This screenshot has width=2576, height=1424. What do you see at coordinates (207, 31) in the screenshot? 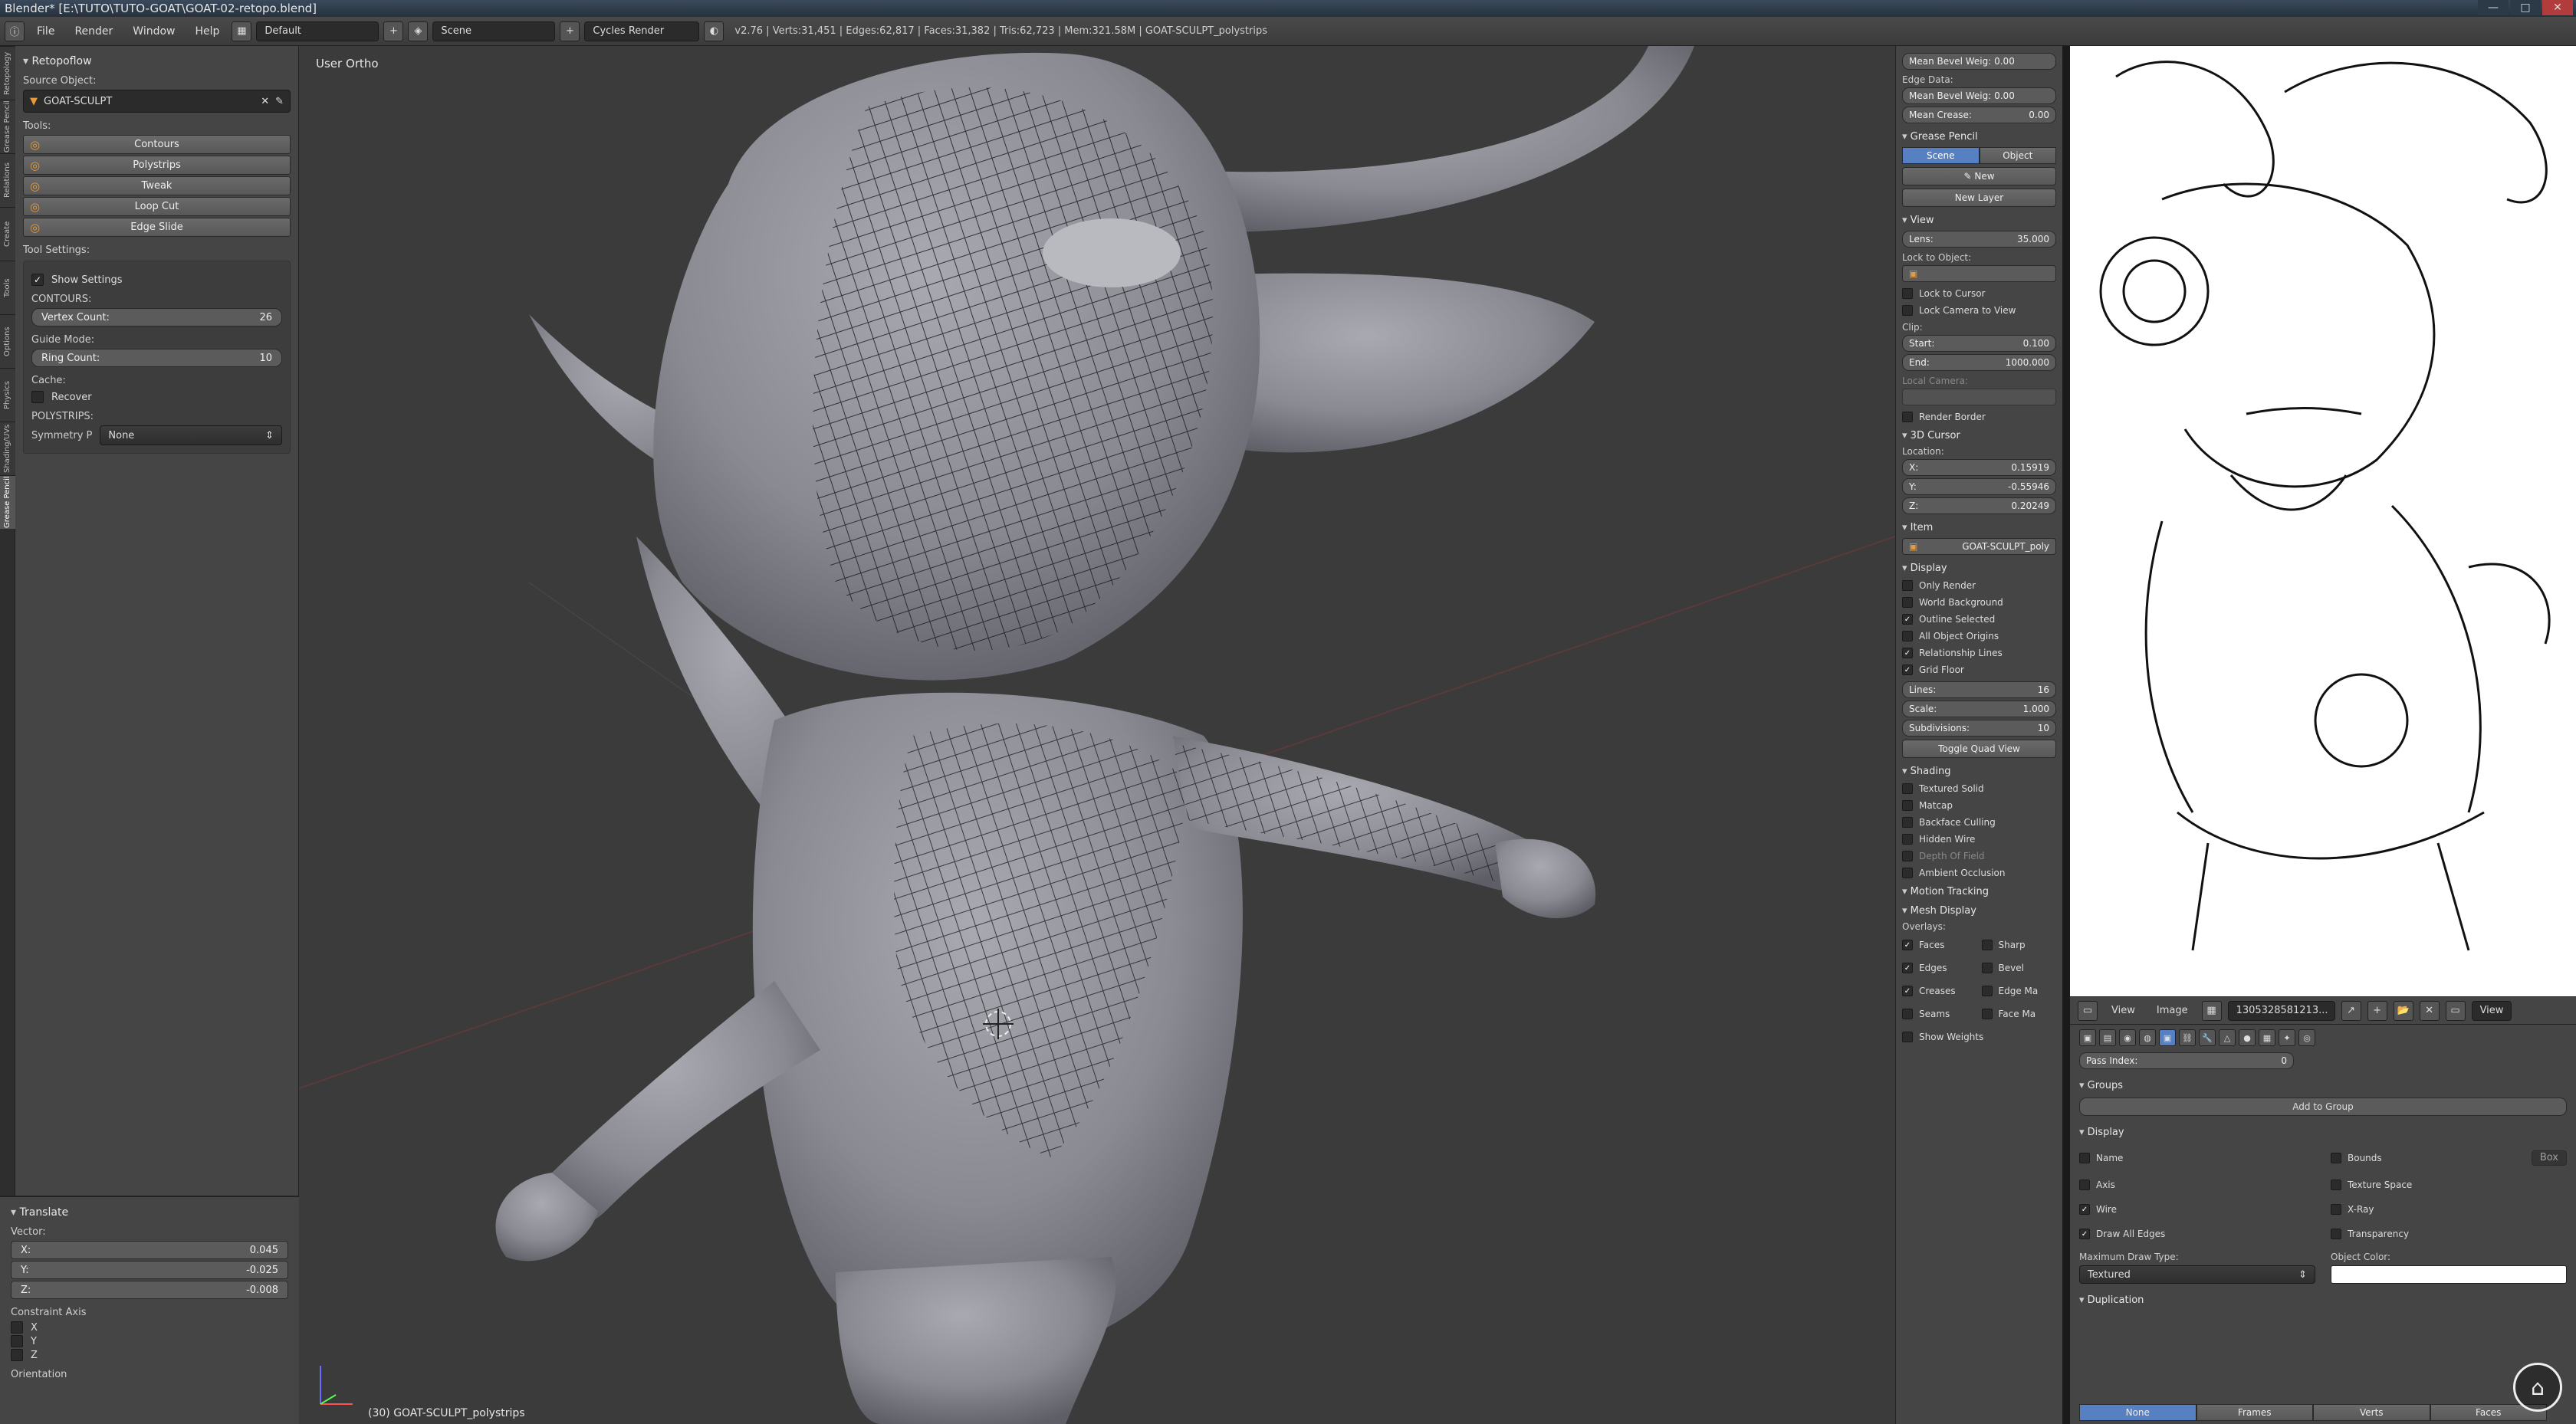
I see `menu-help: Help` at bounding box center [207, 31].